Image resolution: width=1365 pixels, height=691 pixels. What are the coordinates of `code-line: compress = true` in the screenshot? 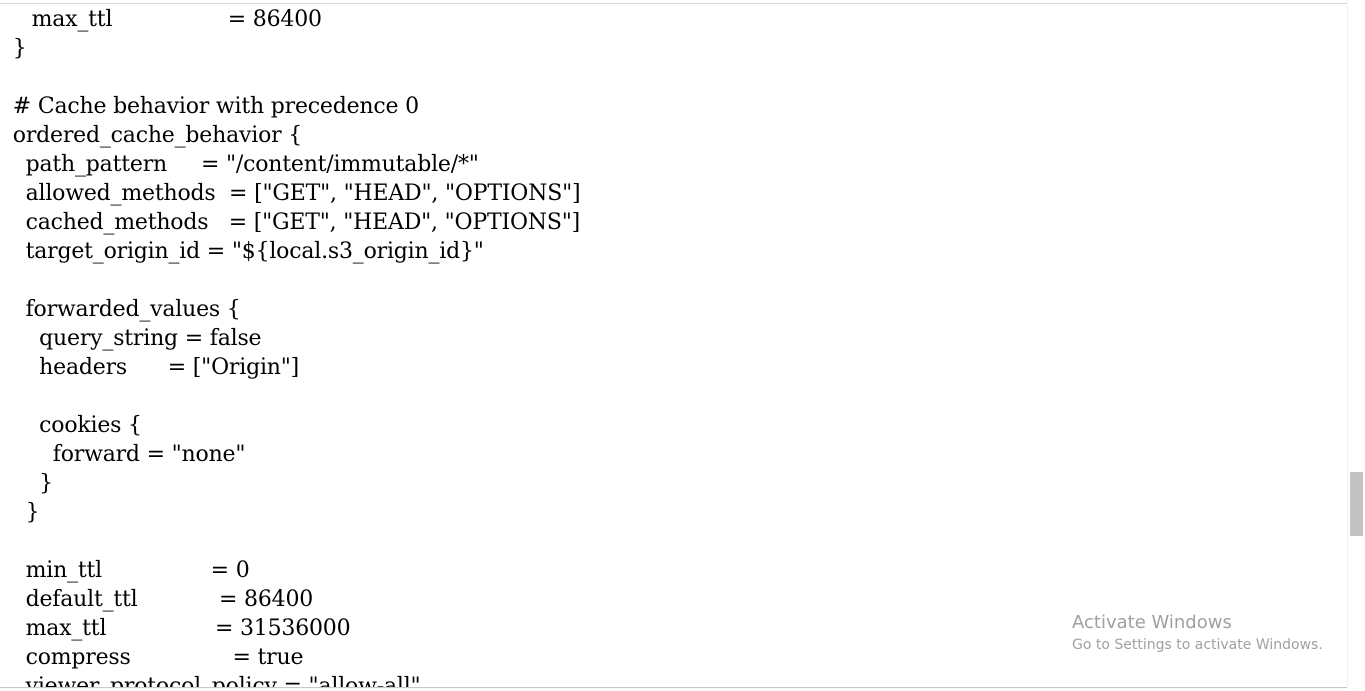 It's located at (158, 657).